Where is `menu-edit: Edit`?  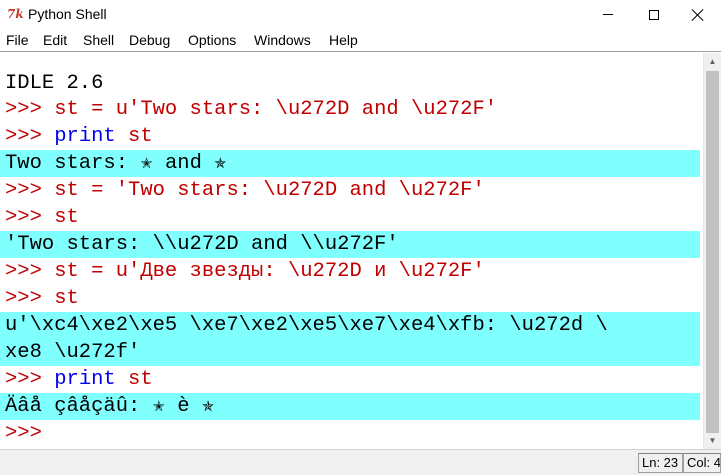 menu-edit: Edit is located at coordinates (55, 40).